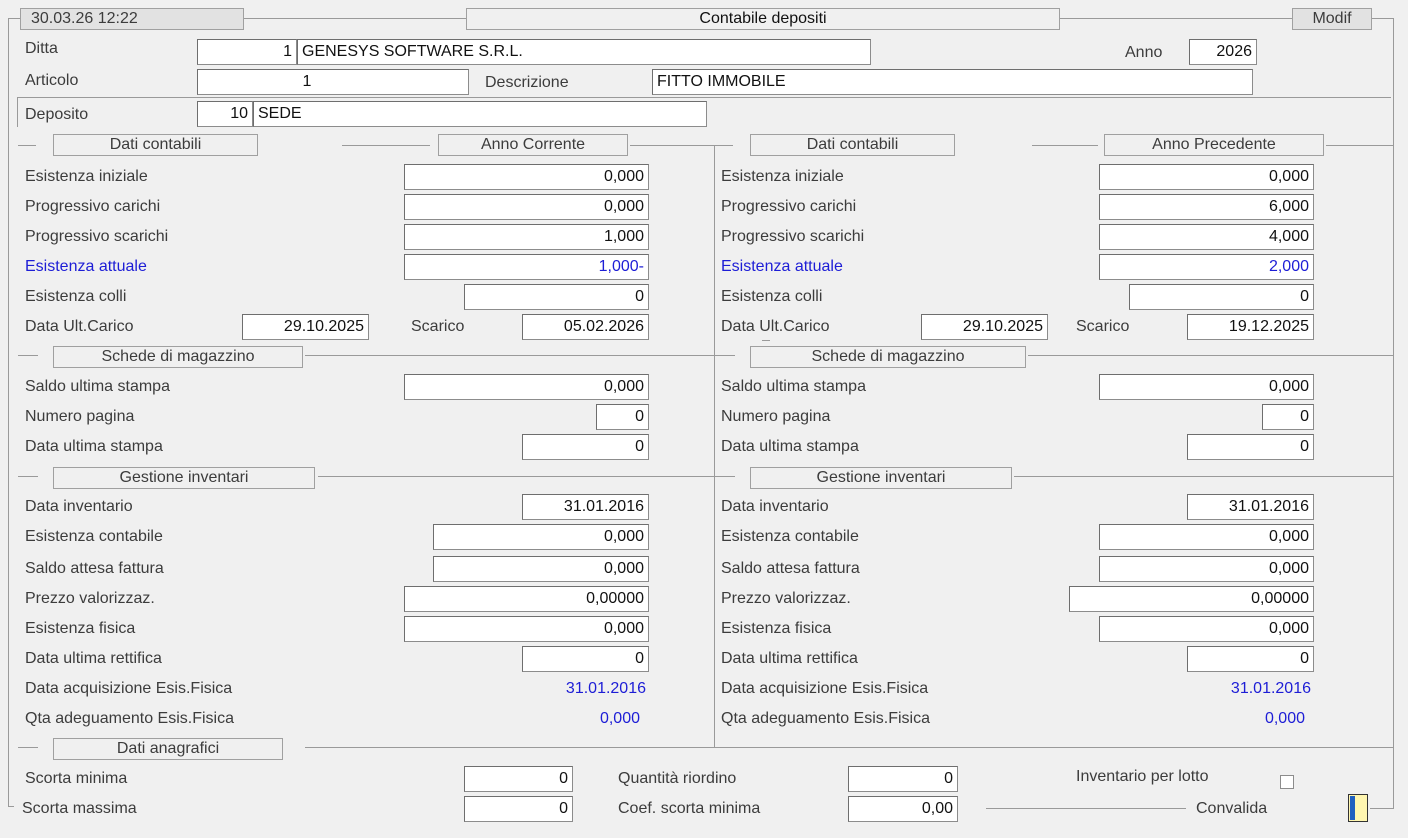 This screenshot has height=838, width=1408. What do you see at coordinates (1206, 537) in the screenshot?
I see `right-esistenza-contabile-field: 0,000` at bounding box center [1206, 537].